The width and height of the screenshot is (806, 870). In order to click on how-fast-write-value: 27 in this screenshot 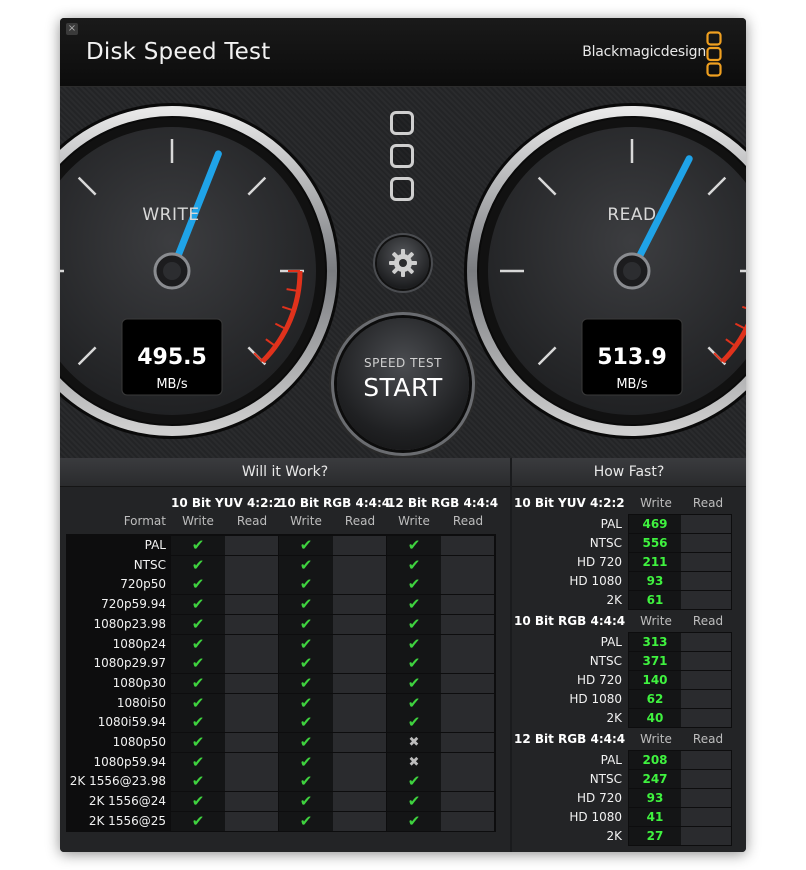, I will do `click(655, 836)`.